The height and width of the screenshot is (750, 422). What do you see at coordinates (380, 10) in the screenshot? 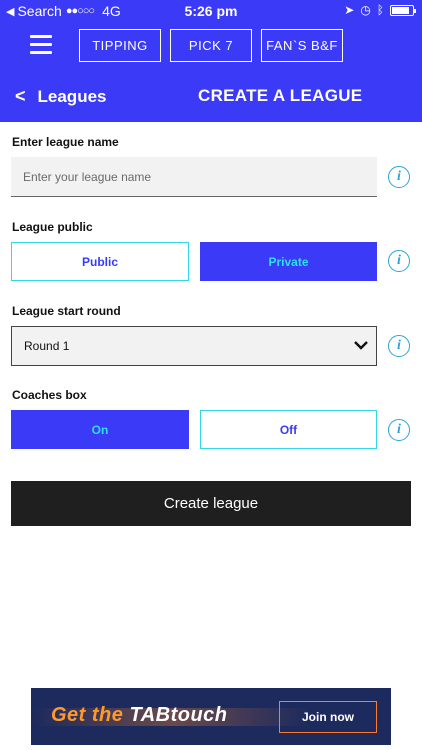
I see `bluetooth-icon: ᛒ` at bounding box center [380, 10].